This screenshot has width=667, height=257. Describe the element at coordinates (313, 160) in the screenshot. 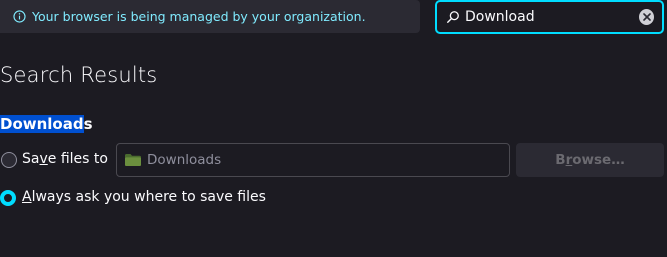

I see `download-folder-field: Downloads` at that location.